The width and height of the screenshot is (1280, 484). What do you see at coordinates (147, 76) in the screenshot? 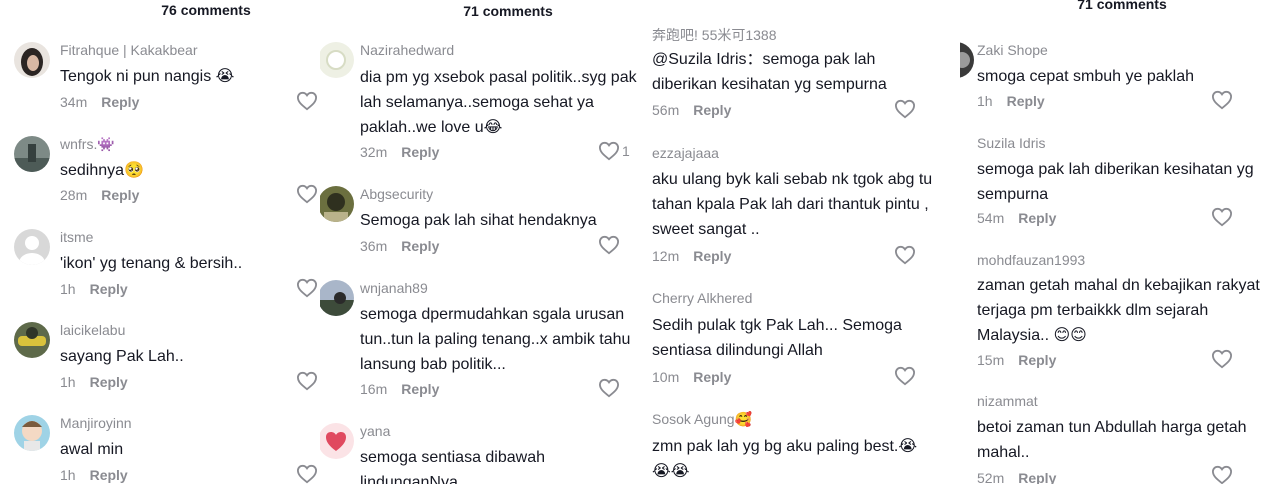
I see `comment-text: Tengok ni pun nangis 😭` at bounding box center [147, 76].